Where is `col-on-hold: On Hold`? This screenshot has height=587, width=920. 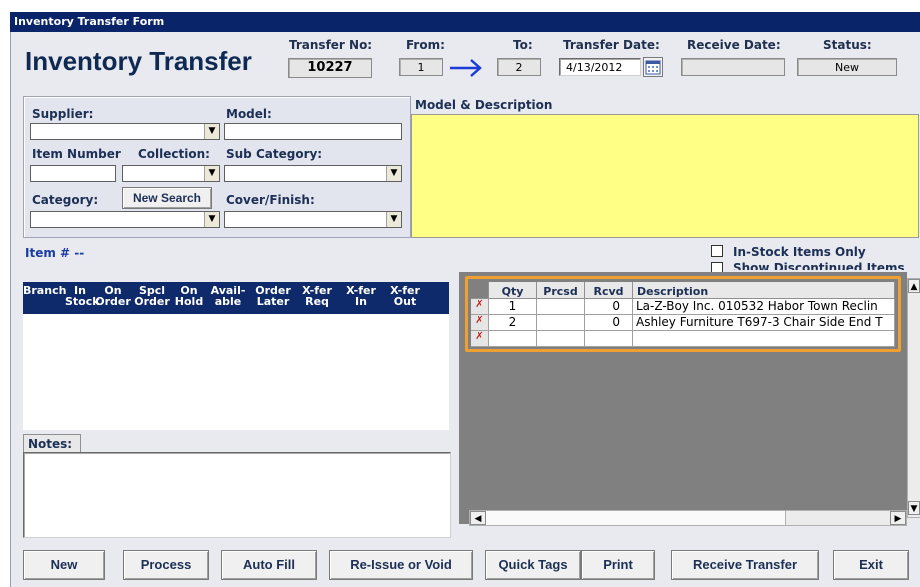
col-on-hold: On Hold is located at coordinates (189, 296).